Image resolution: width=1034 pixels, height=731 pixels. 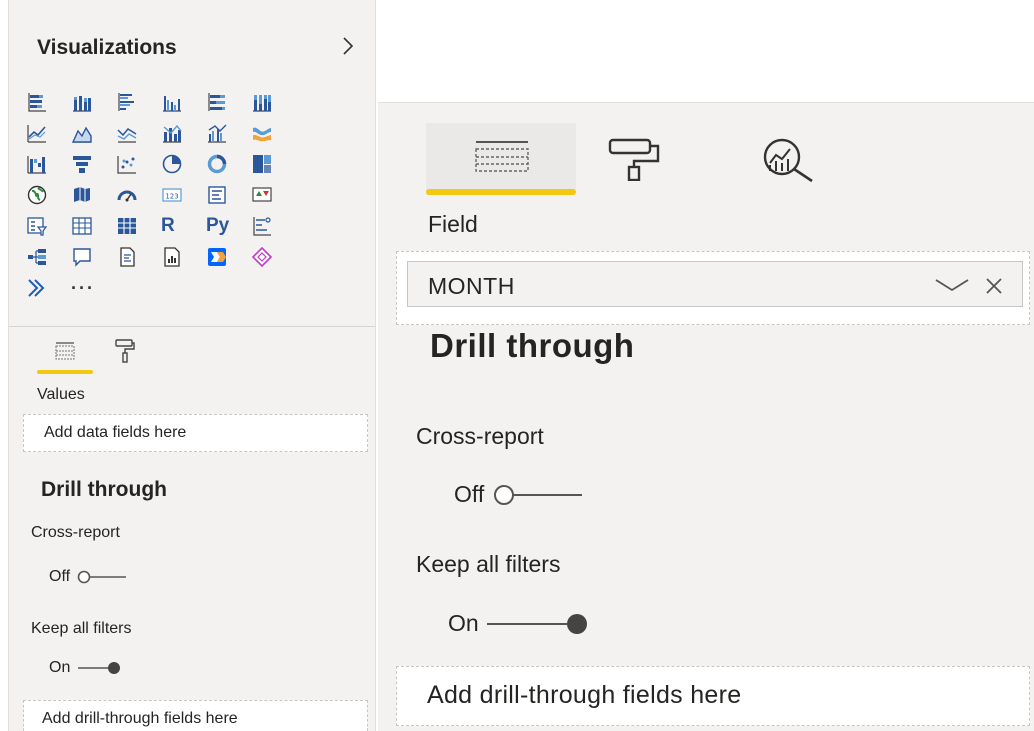 I want to click on power-automate-icon, so click(x=225, y=256).